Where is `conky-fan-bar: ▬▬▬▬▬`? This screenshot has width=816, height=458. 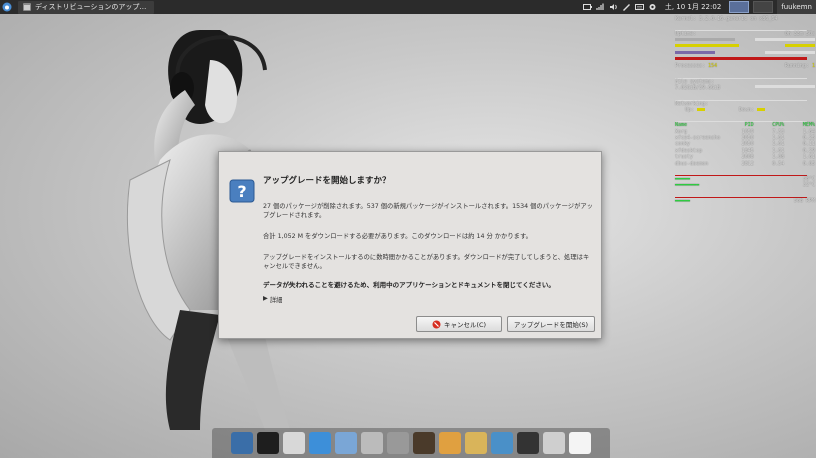 conky-fan-bar: ▬▬▬▬▬ is located at coordinates (683, 200).